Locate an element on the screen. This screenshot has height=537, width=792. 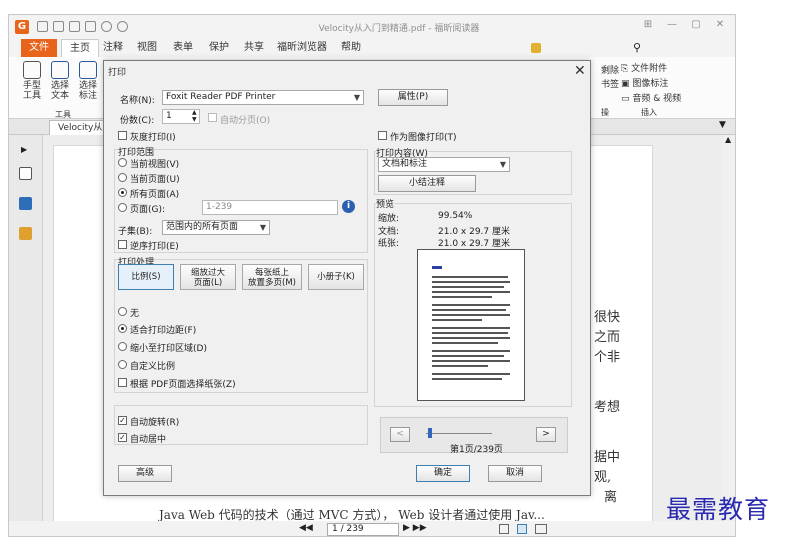
image-annotation-button: ▣ 图像标注 is located at coordinates (644, 82).